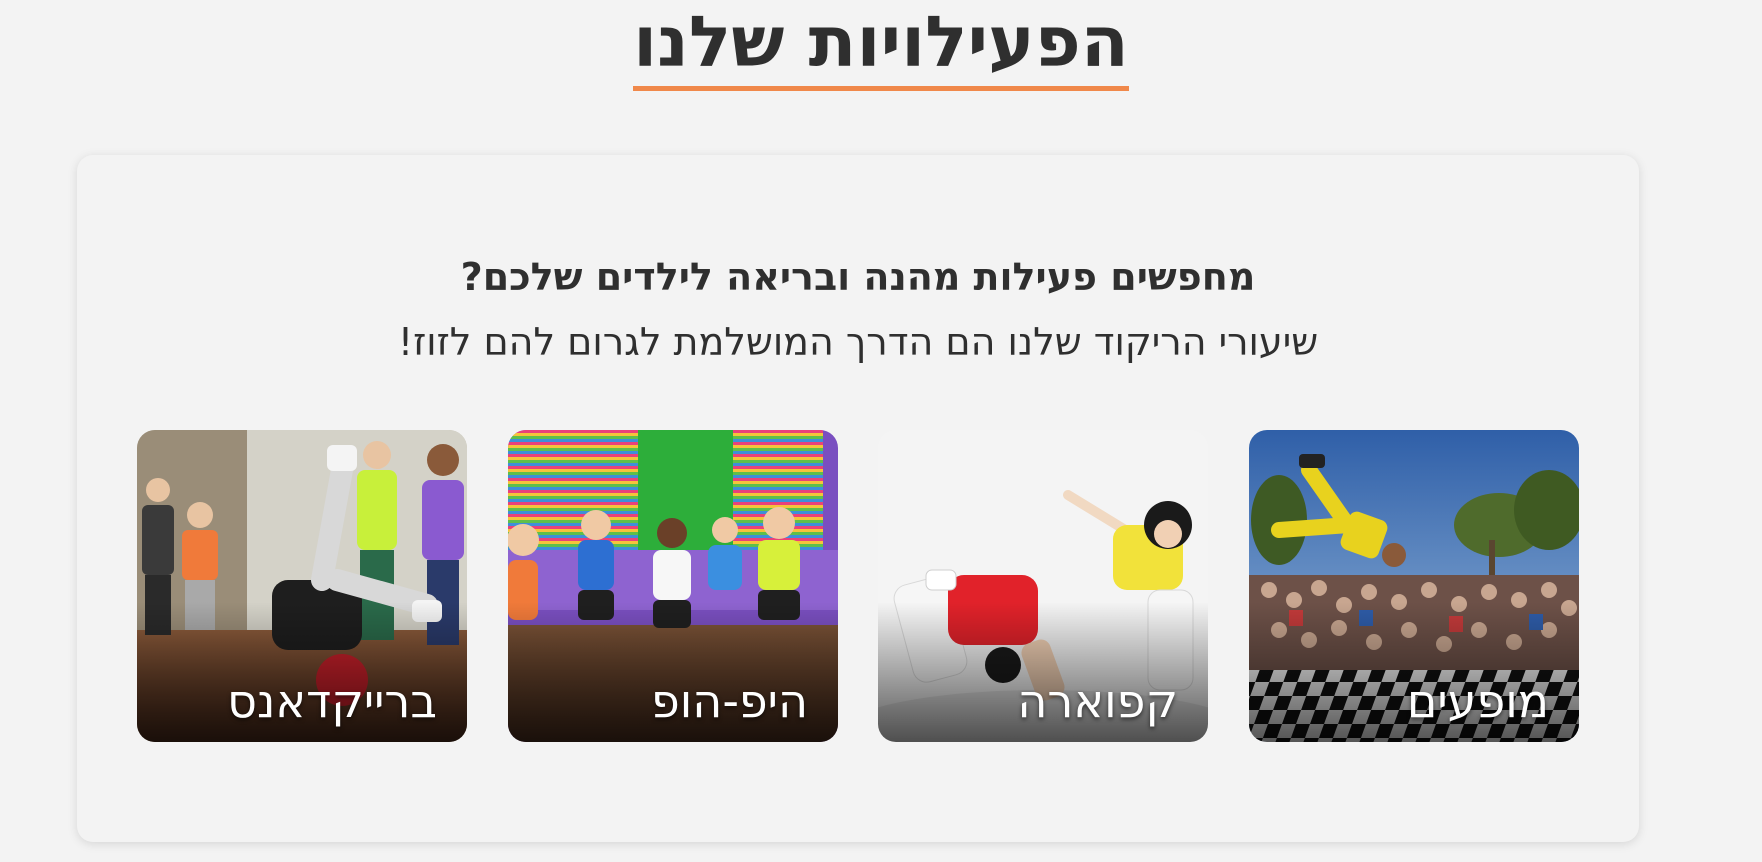 This screenshot has height=862, width=1762. Describe the element at coordinates (332, 701) in the screenshot. I see `activity-label: ברייקדאנס` at that location.